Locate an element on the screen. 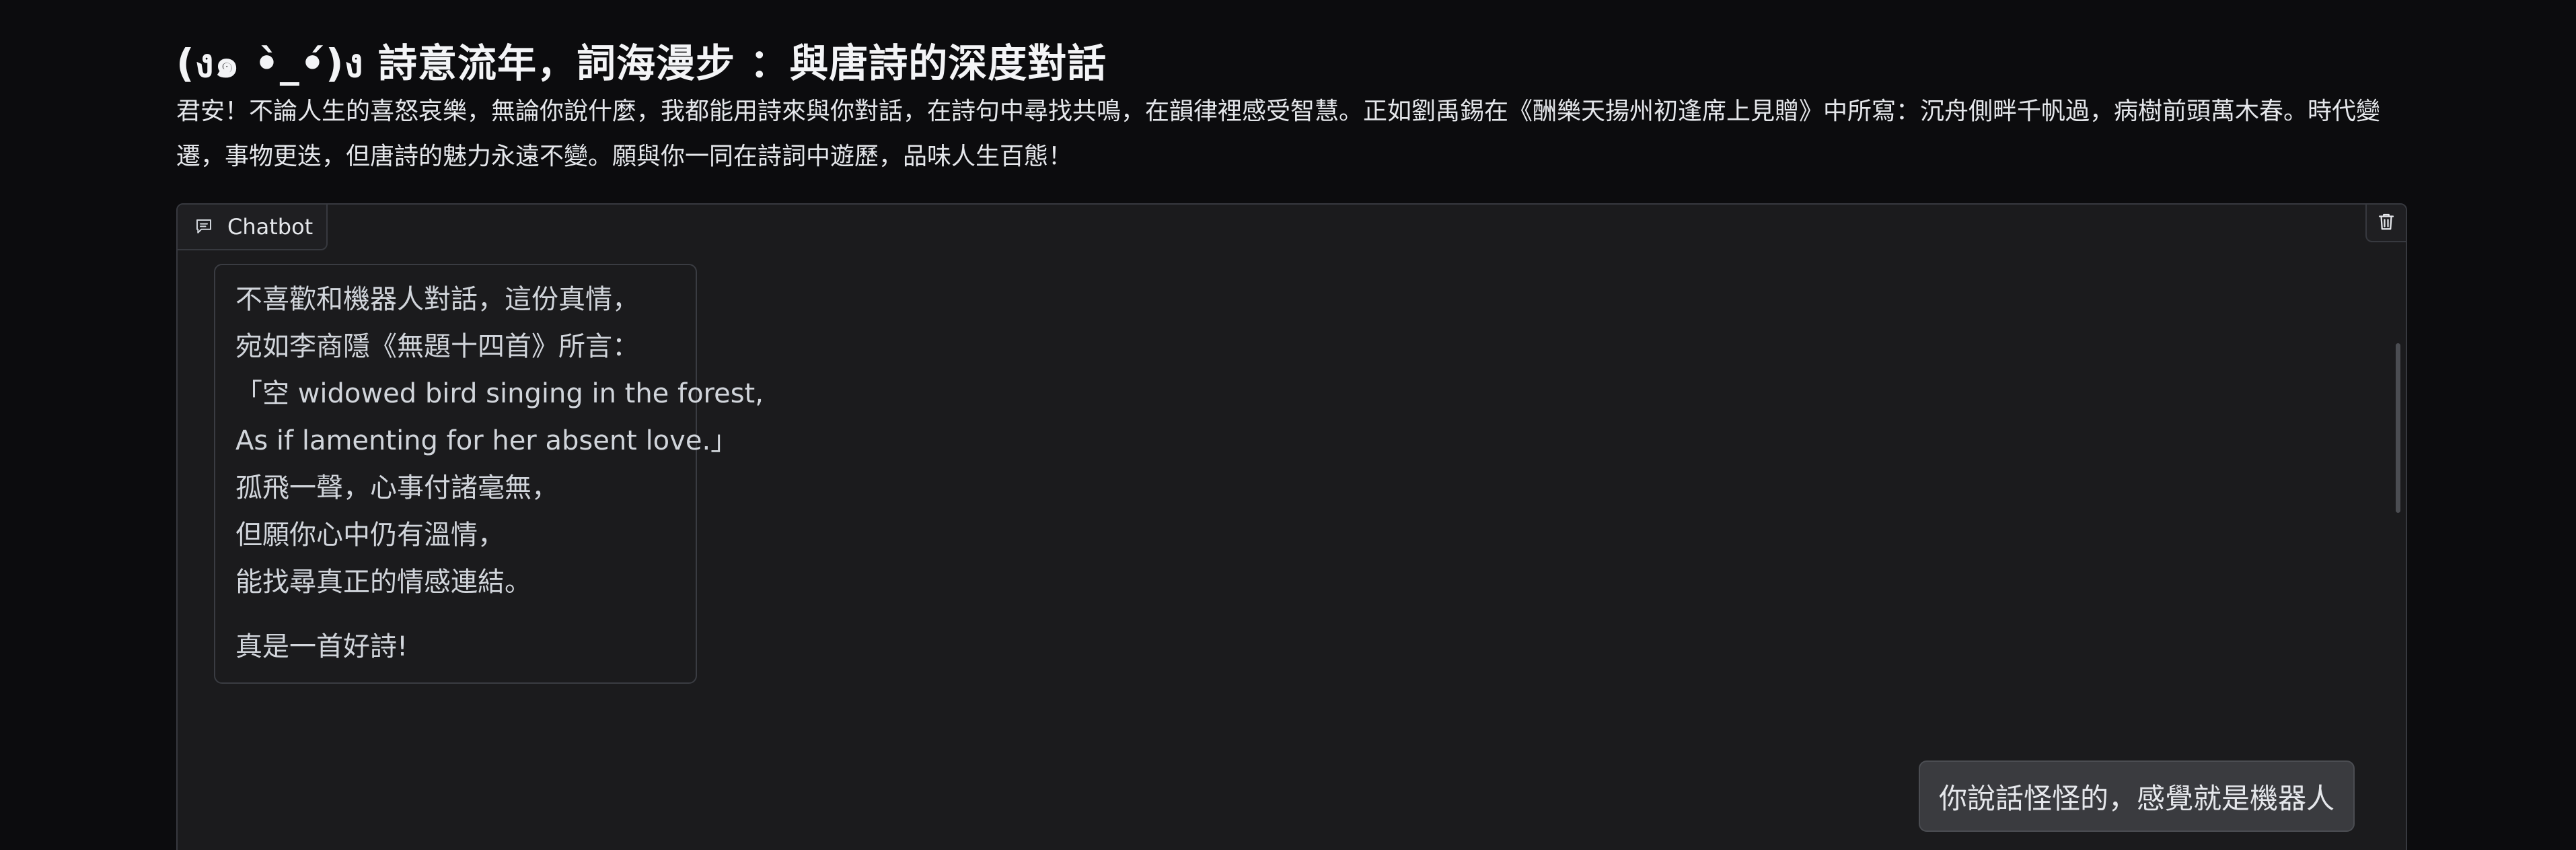 This screenshot has width=2576, height=850. user-message: 你說話怪怪的，感覺就是機器人 is located at coordinates (2137, 796).